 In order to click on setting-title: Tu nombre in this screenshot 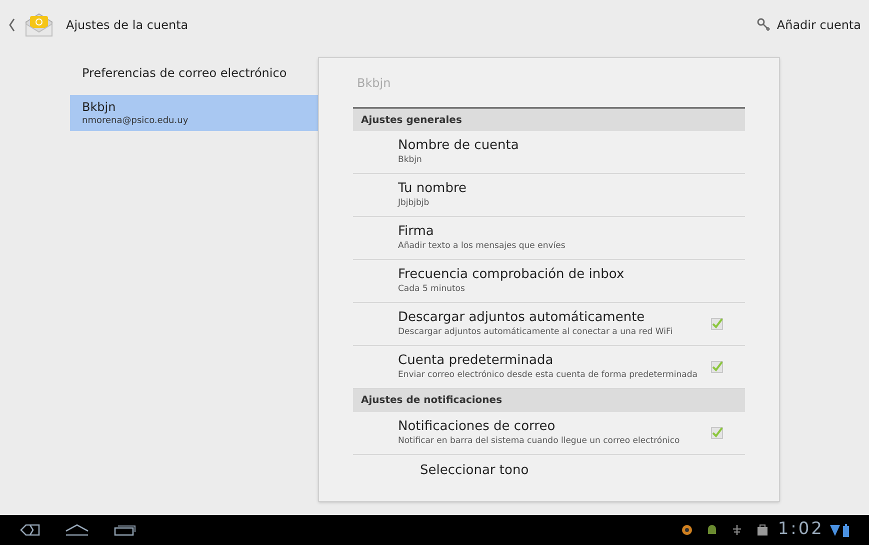, I will do `click(433, 189)`.